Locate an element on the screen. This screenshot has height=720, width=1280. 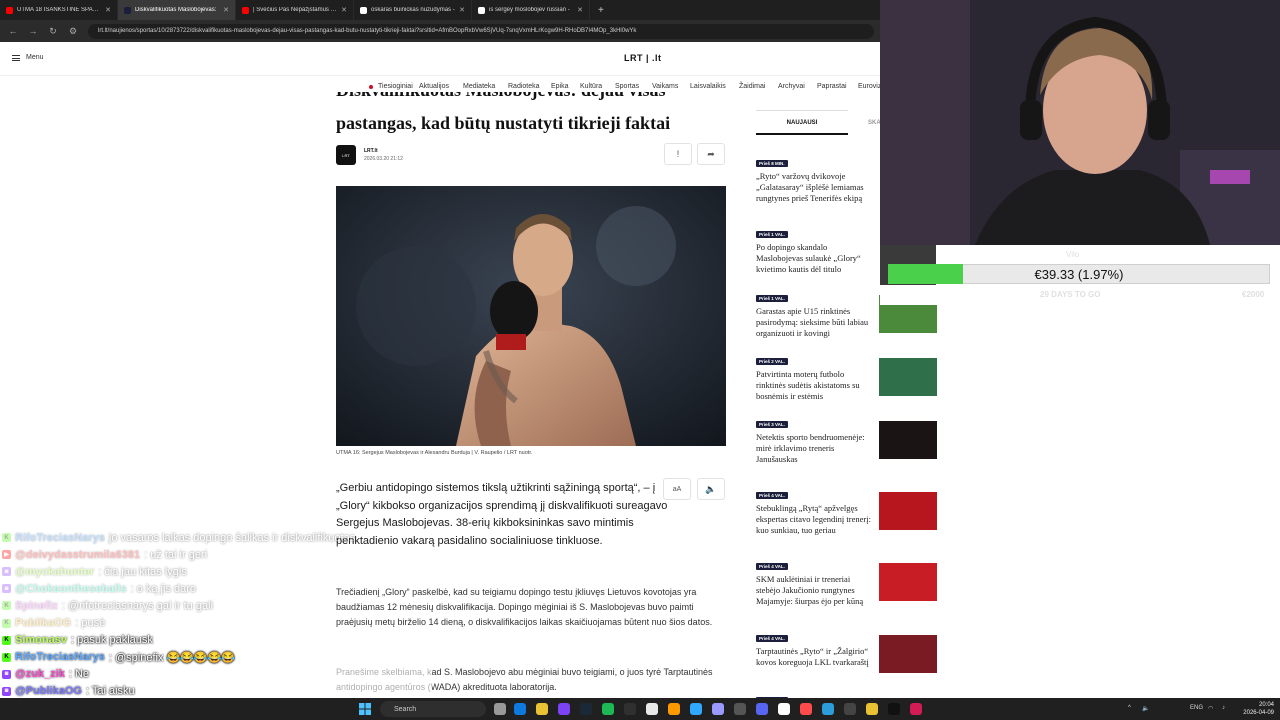
tray-wifi-icon: ◠ is located at coordinates (1210, 708).